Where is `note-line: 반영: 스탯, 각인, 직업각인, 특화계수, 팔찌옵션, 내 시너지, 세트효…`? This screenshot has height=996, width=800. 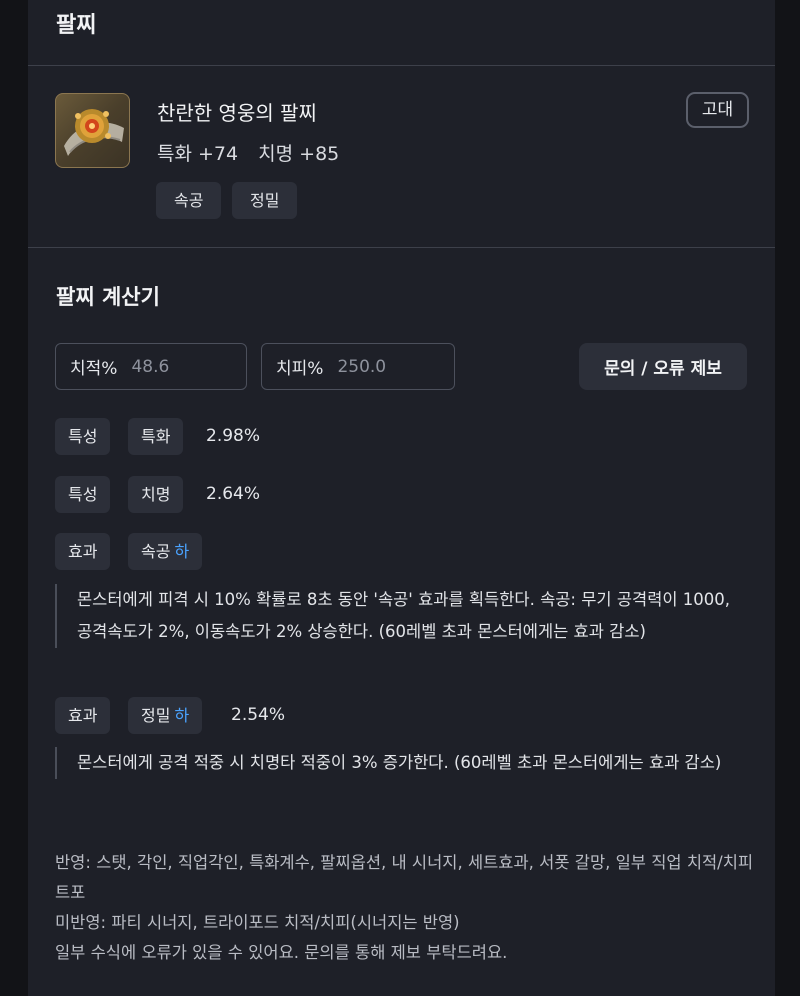
note-line: 반영: 스탯, 각인, 직업각인, 특화계수, 팔찌옵션, 내 시너지, 세트효… is located at coordinates (404, 877).